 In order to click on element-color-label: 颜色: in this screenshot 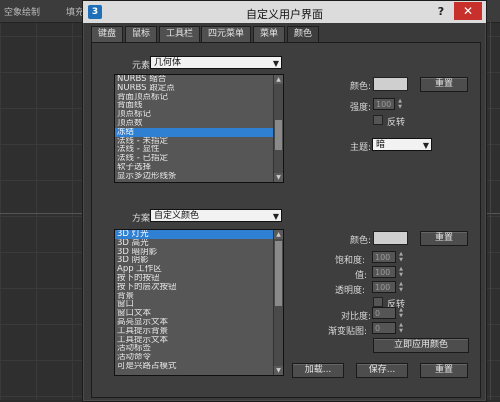, I will do `click(361, 87)`.